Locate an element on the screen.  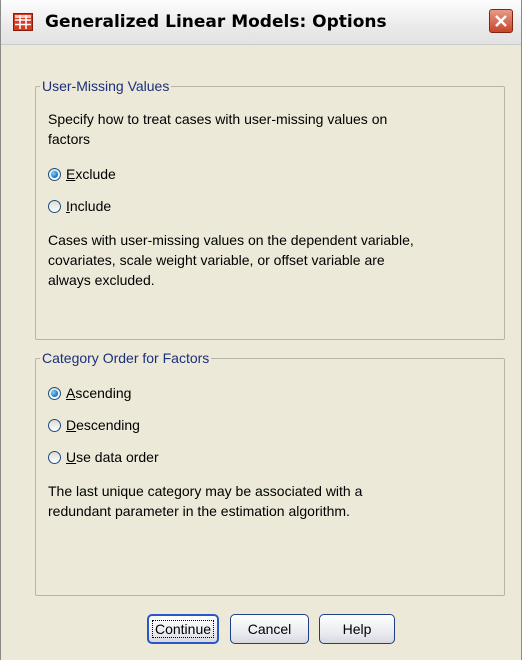
radio-include: Include is located at coordinates (79, 206).